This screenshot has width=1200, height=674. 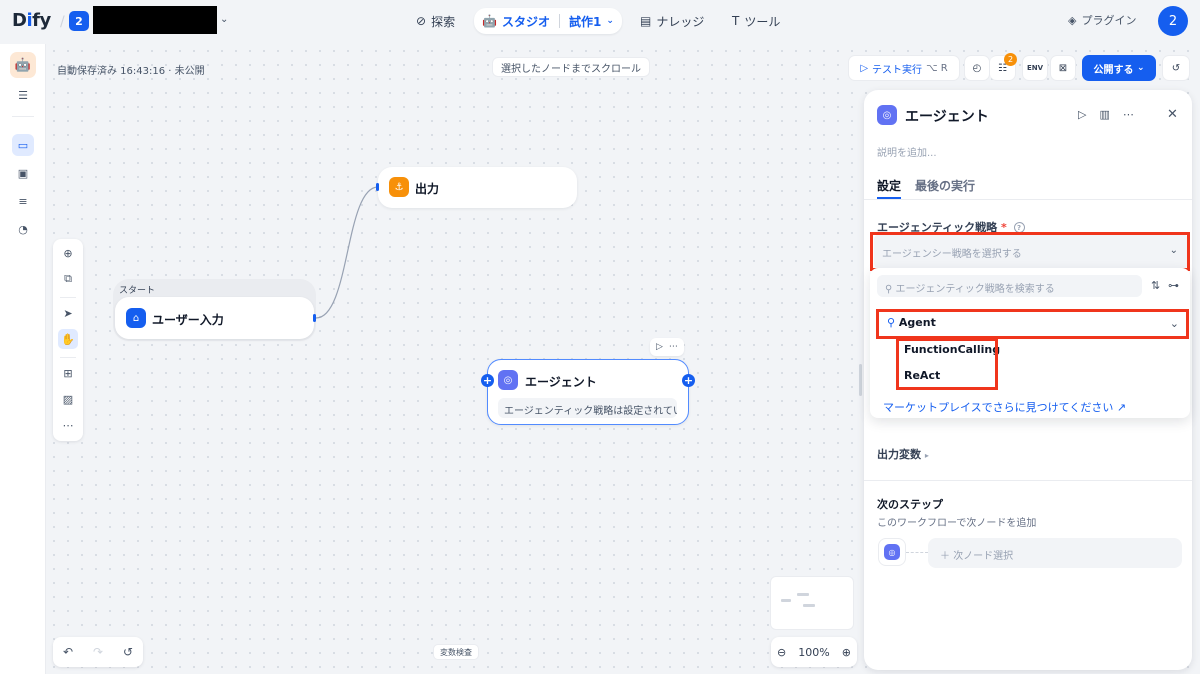 I want to click on zoom-control: ⊖ 100% ⊕, so click(x=814, y=652).